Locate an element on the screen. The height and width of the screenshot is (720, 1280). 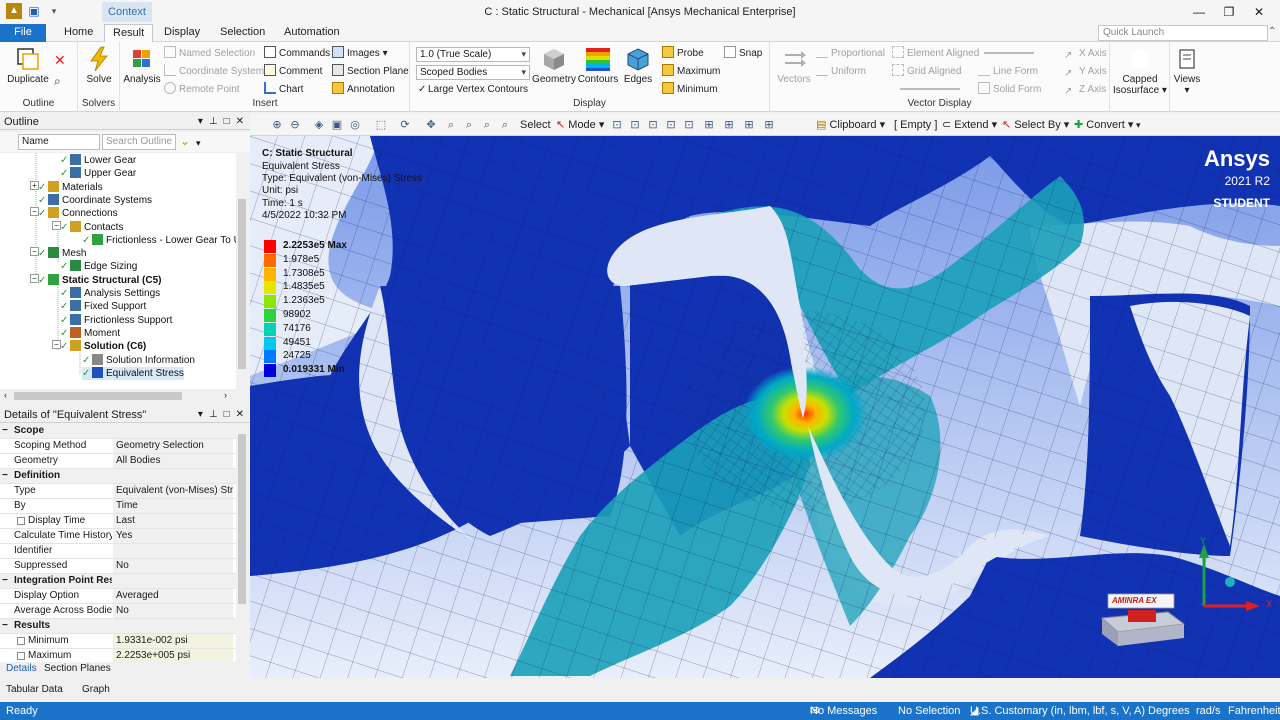
shaded-view-icon: ▣ is located at coordinates (337, 125).